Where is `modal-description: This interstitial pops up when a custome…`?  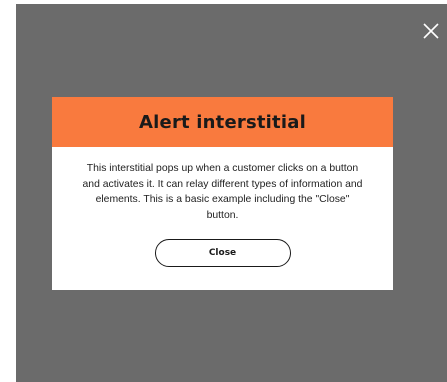 modal-description: This interstitial pops up when a custome… is located at coordinates (222, 192).